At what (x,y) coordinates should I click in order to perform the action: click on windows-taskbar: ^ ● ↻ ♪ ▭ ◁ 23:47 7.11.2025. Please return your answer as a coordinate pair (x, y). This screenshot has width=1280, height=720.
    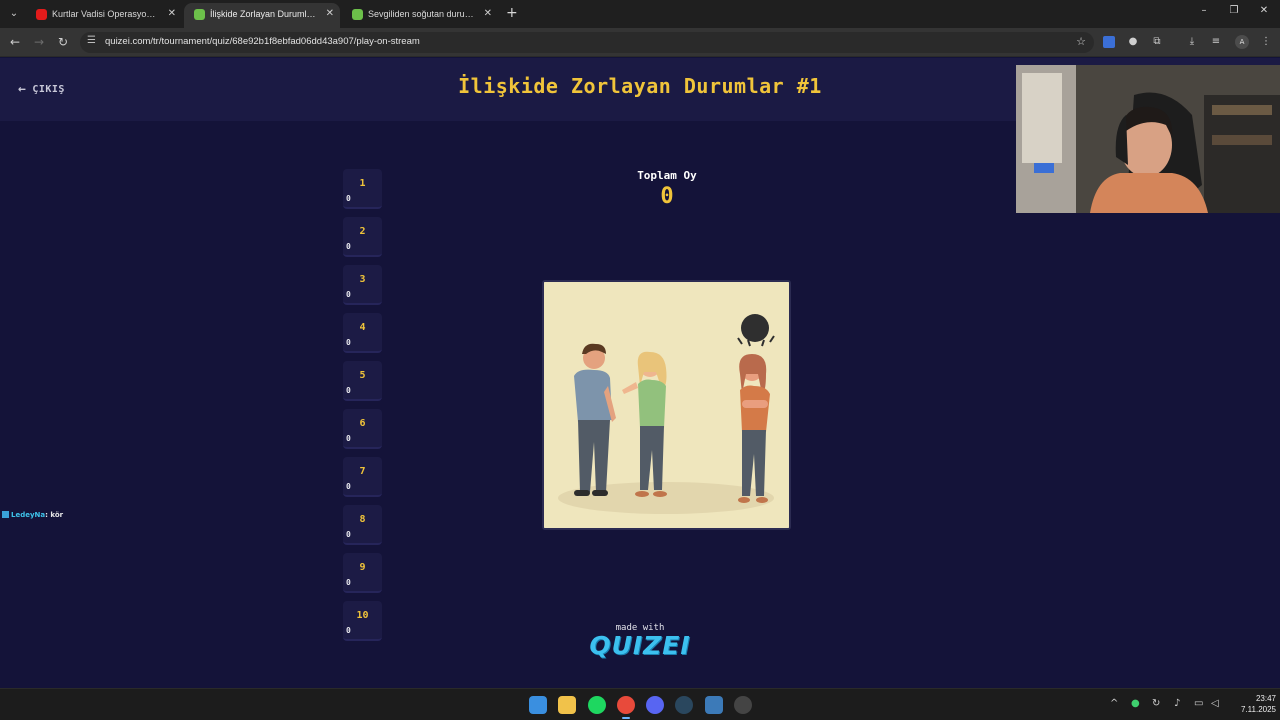
    Looking at the image, I should click on (640, 704).